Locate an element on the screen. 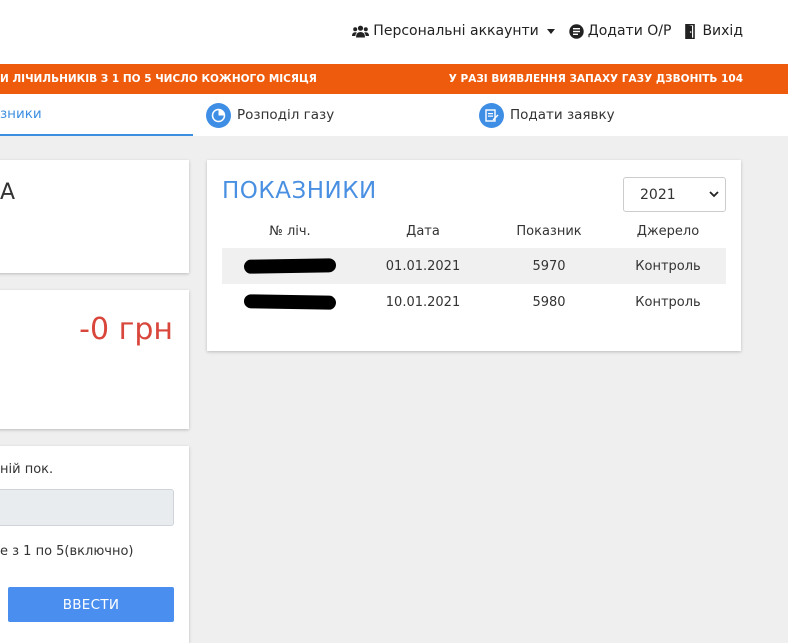  accounts-label: Персональні аккаунти is located at coordinates (456, 31).